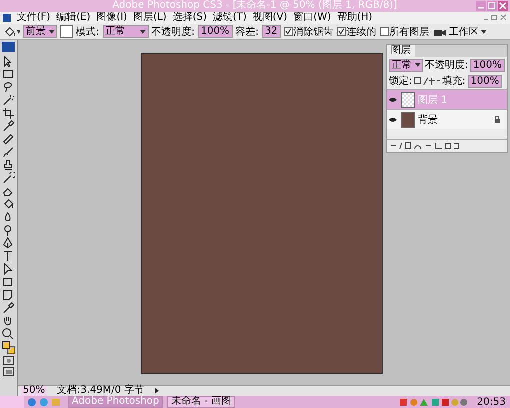 This screenshot has width=510, height=408. Describe the element at coordinates (8, 178) in the screenshot. I see `history-brush-icon` at that location.